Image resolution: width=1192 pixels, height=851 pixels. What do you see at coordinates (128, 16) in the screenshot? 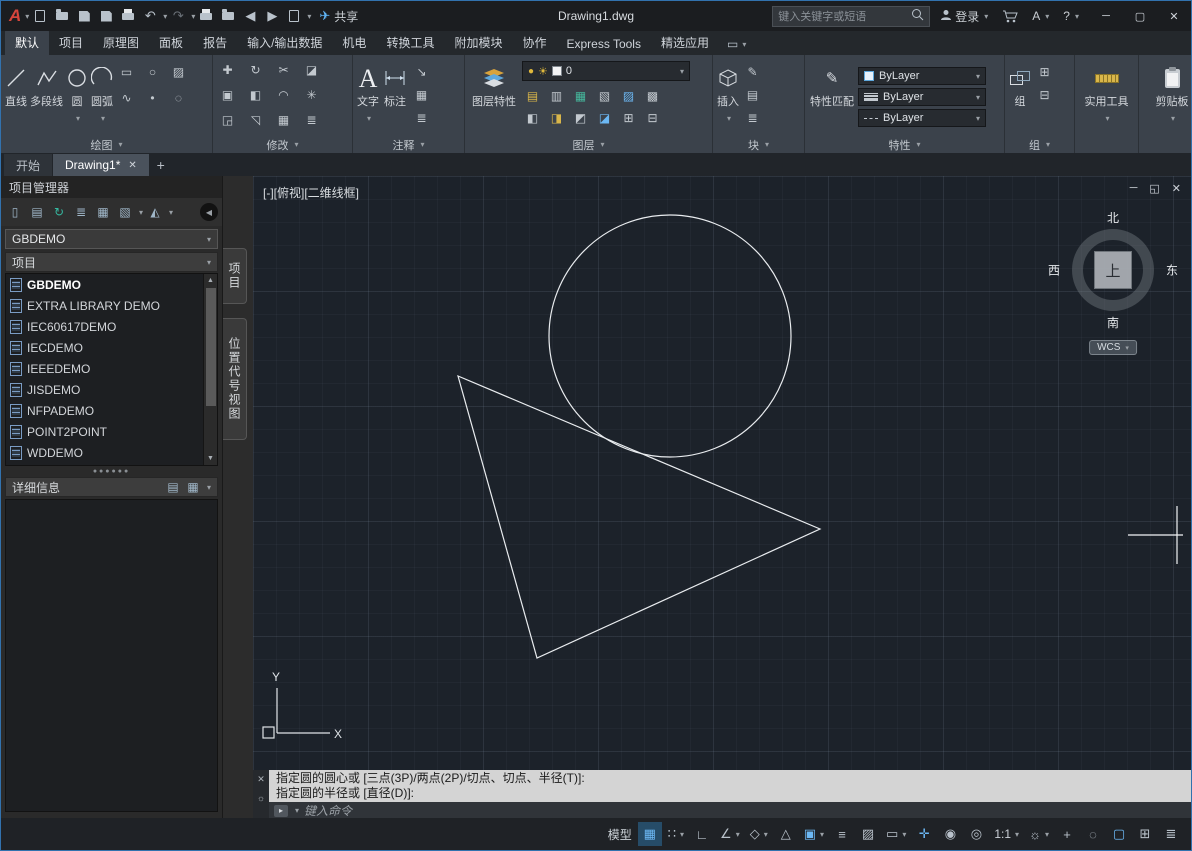
I see `plot-button` at bounding box center [128, 16].